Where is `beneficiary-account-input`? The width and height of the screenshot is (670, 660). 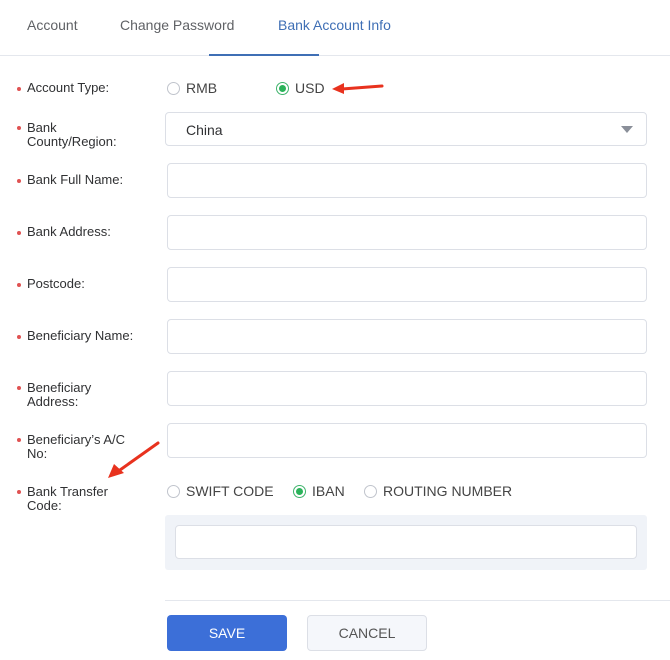
beneficiary-account-input is located at coordinates (407, 440).